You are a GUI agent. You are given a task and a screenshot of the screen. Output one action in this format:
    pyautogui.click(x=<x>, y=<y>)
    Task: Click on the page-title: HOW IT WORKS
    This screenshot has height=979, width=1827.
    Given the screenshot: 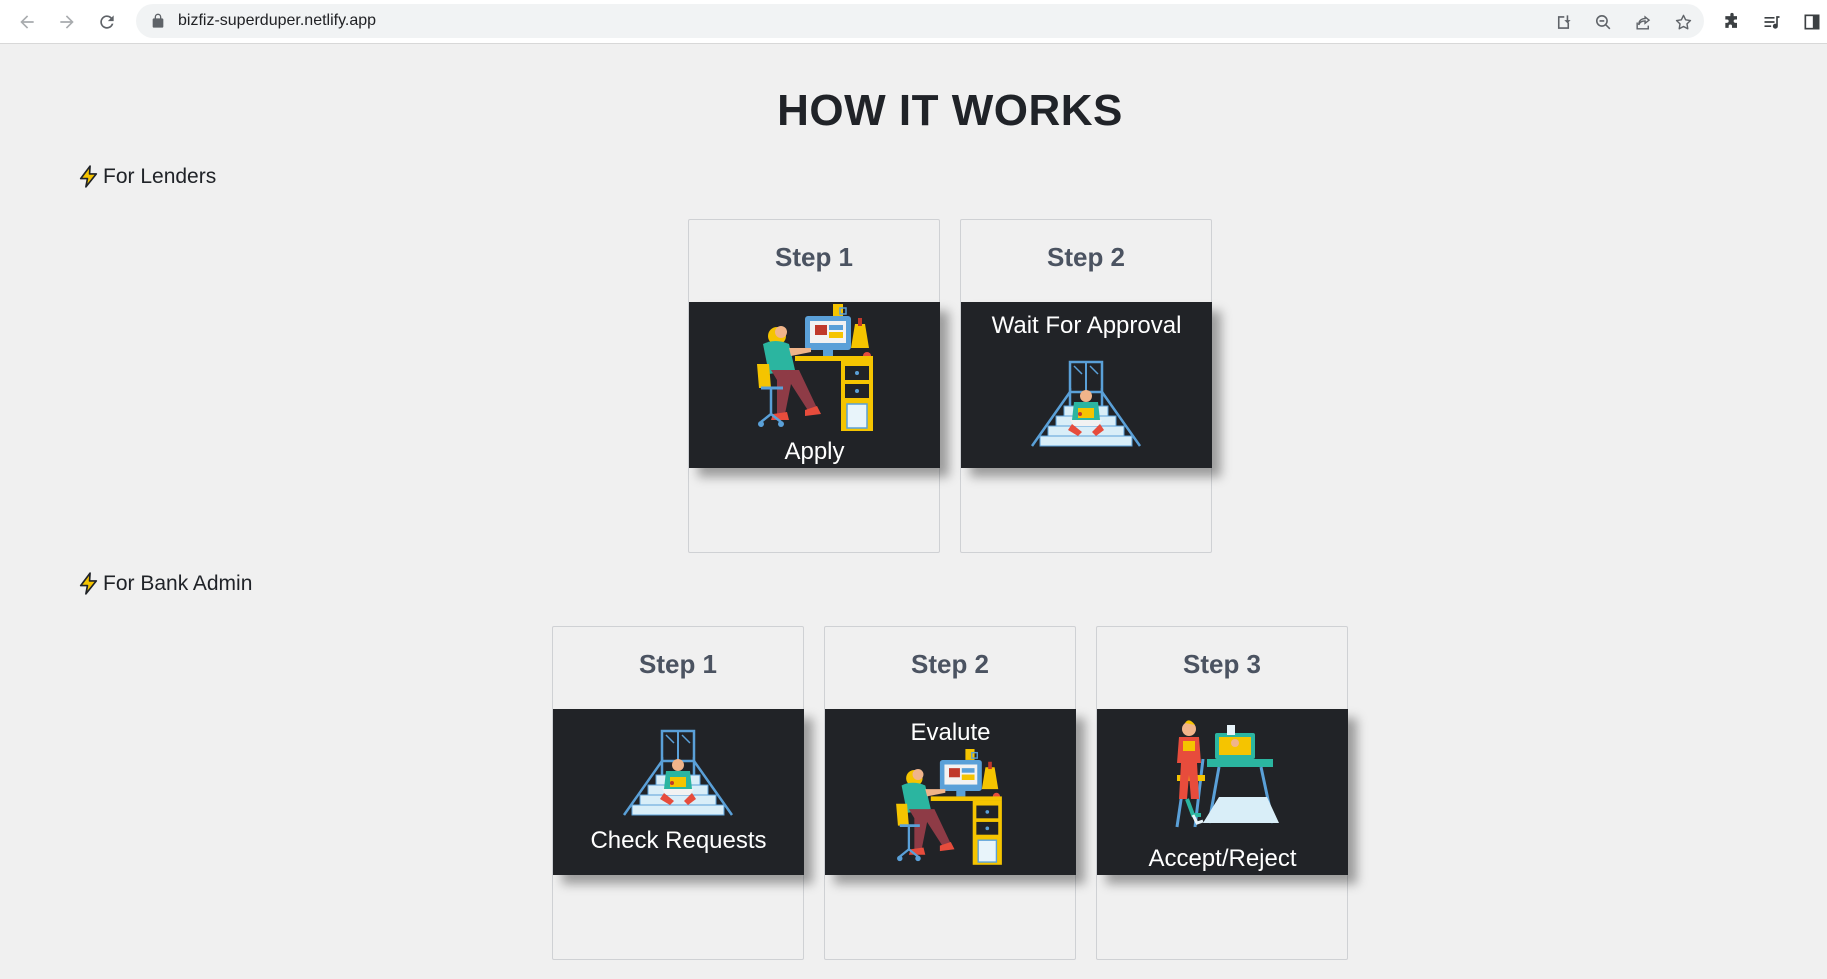 What is the action you would take?
    pyautogui.click(x=950, y=110)
    